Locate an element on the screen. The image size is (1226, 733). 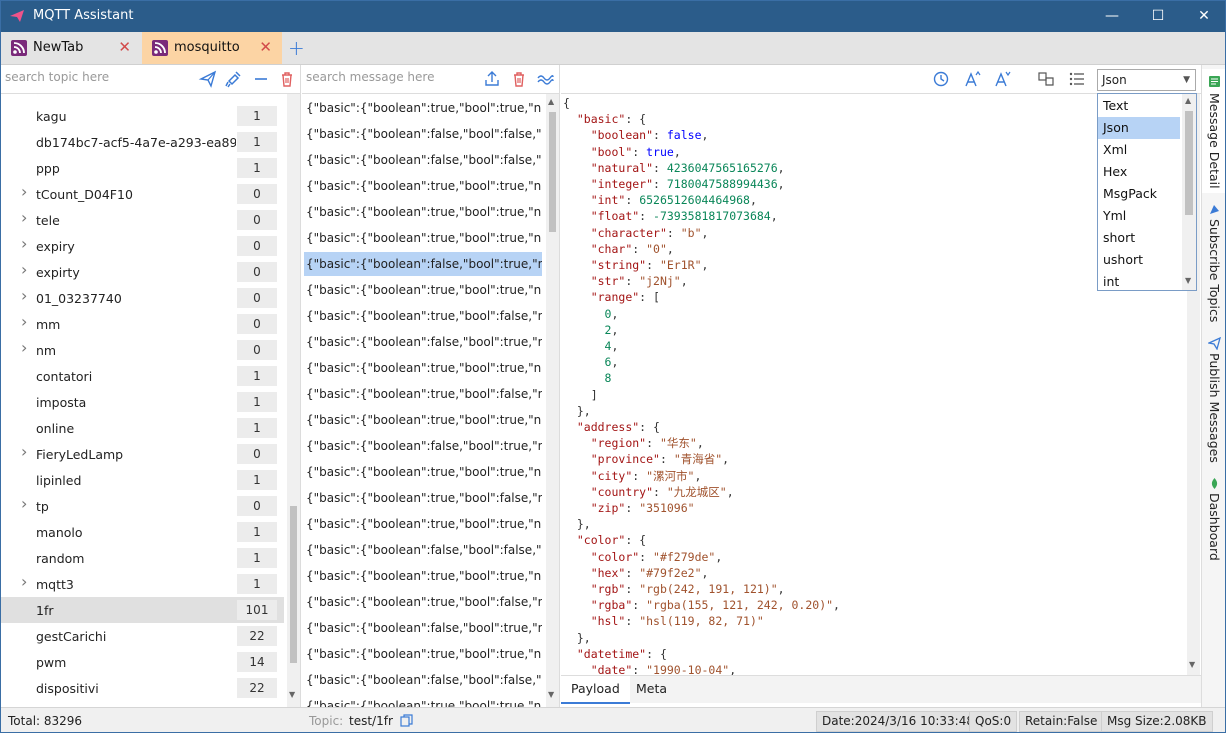
collapse-icon is located at coordinates (261, 79).